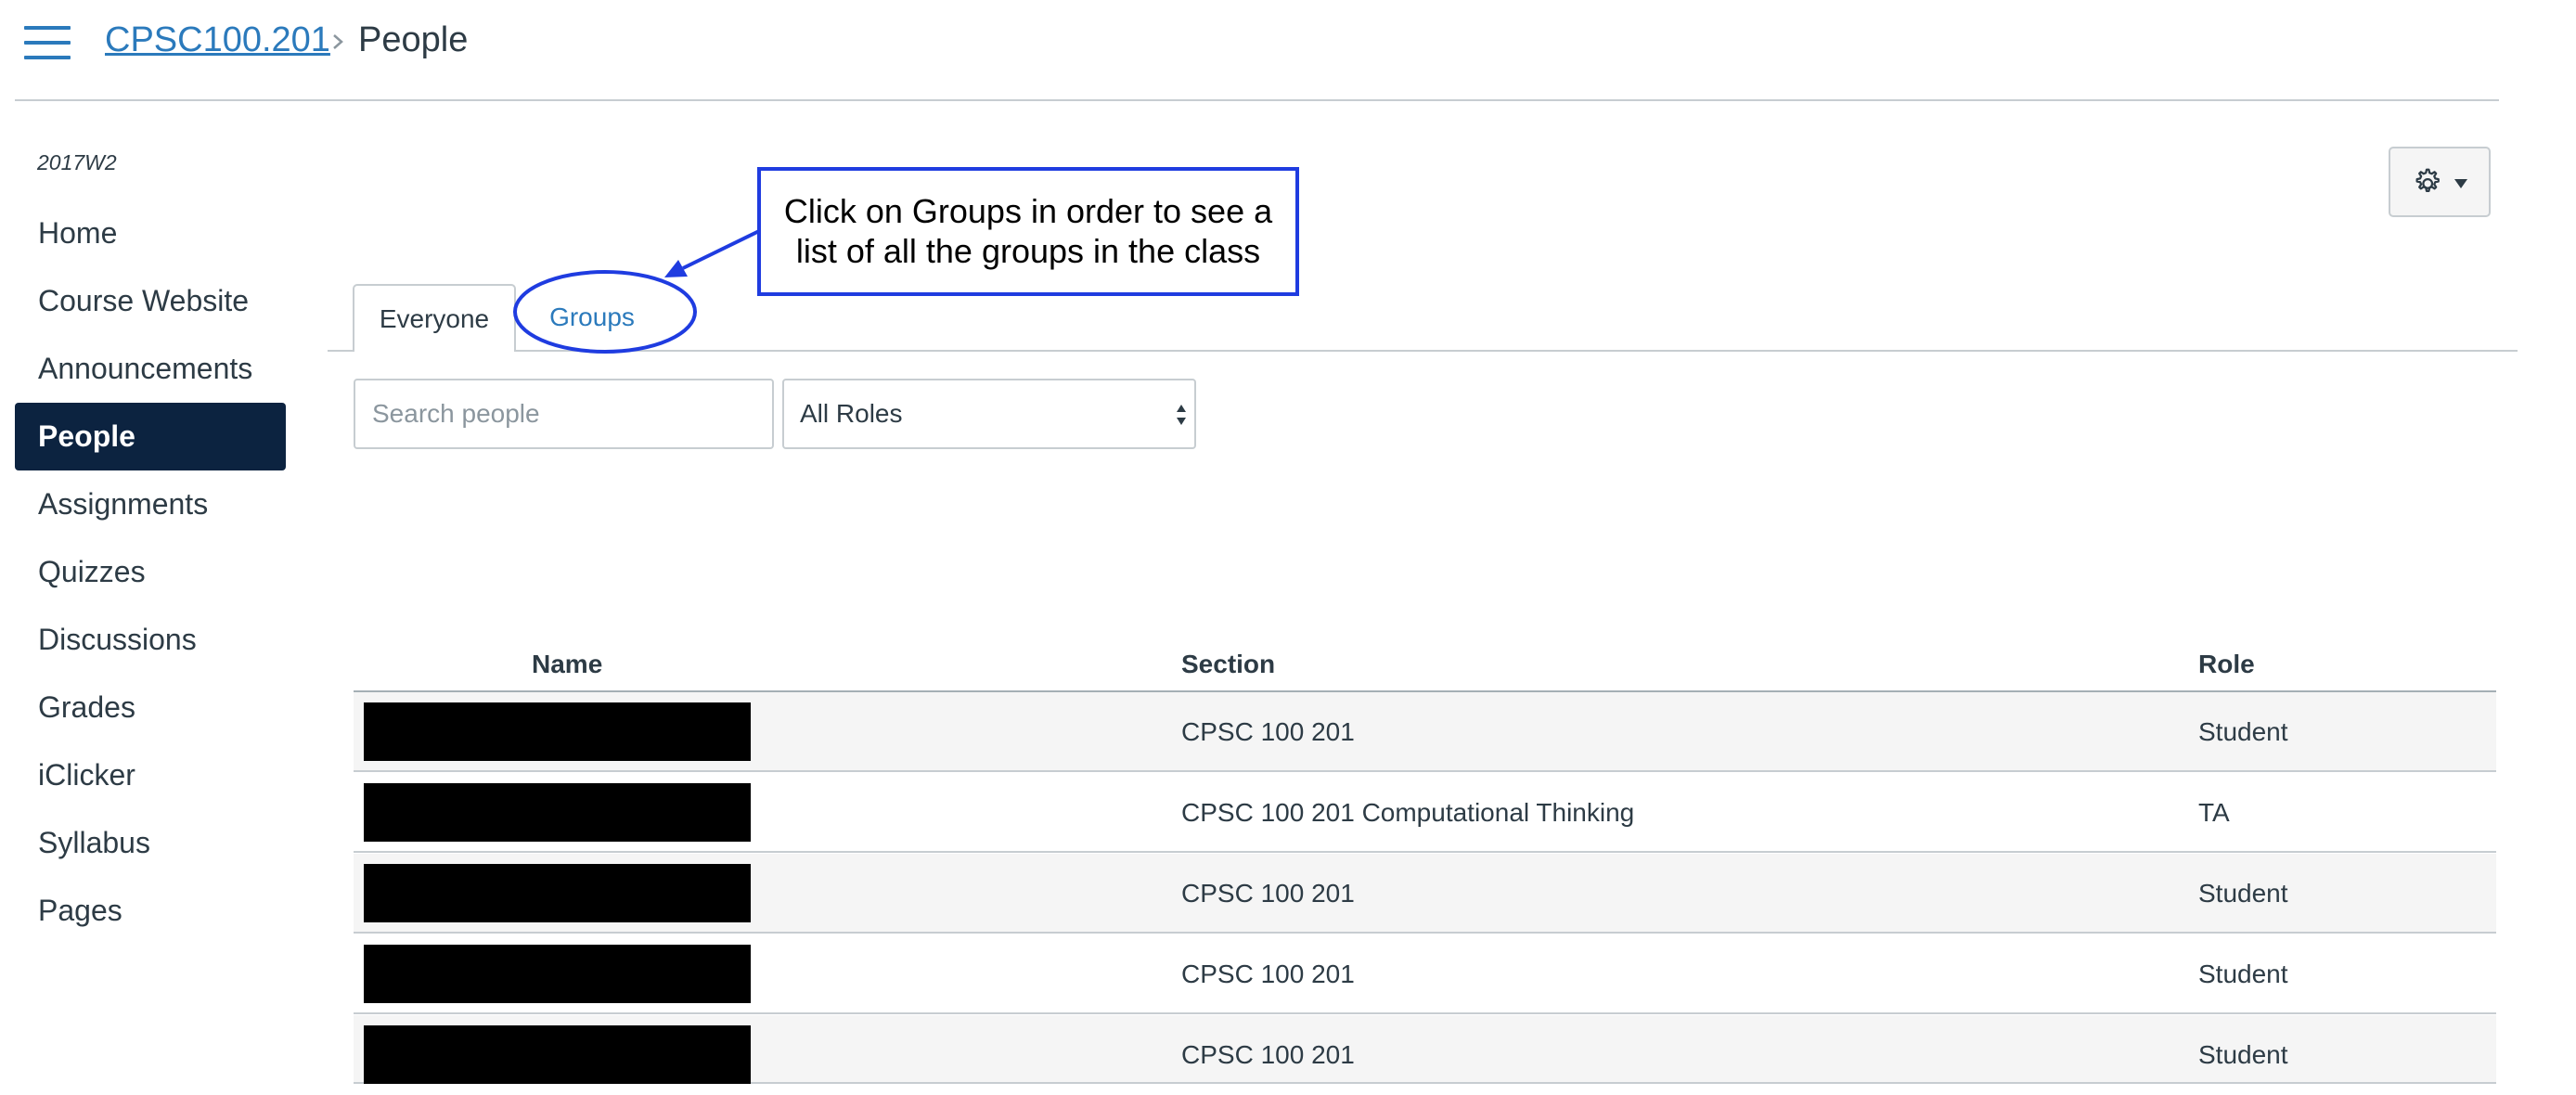 The height and width of the screenshot is (1095, 2576). I want to click on annotation-arrow-line, so click(721, 249).